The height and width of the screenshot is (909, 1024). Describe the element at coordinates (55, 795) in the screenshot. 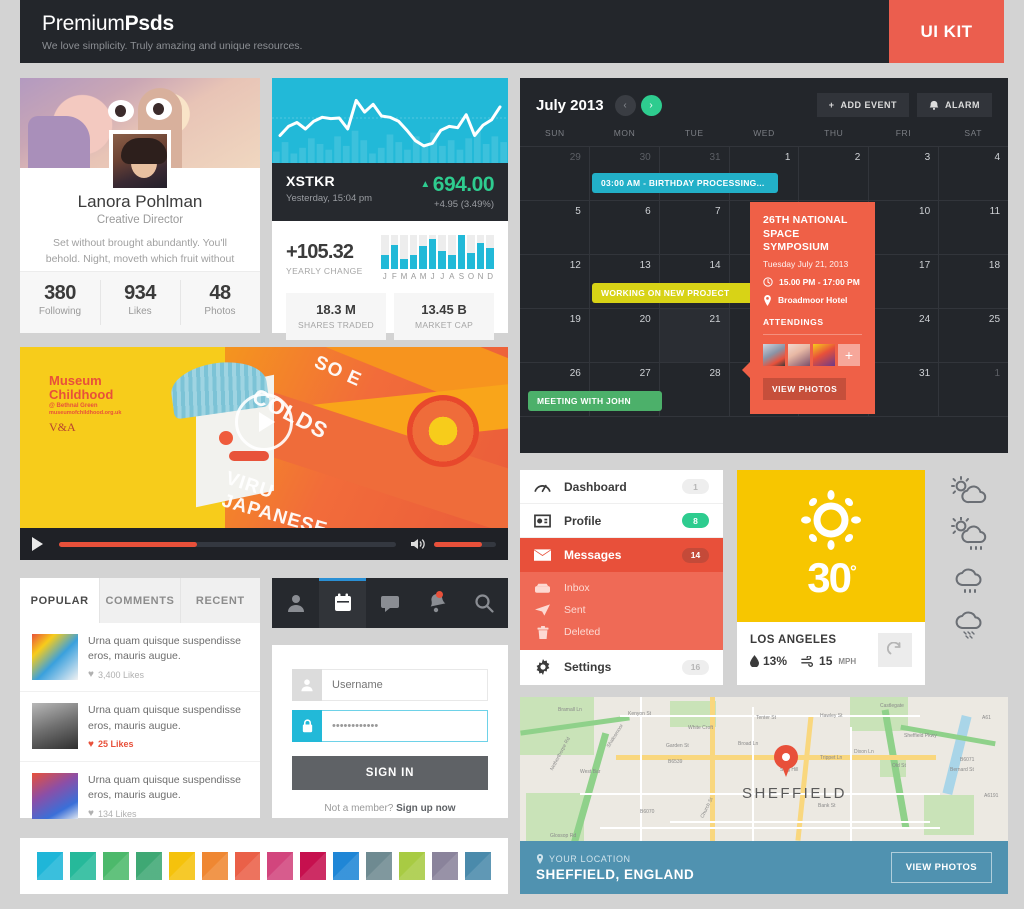

I see `post-thumbnail` at that location.